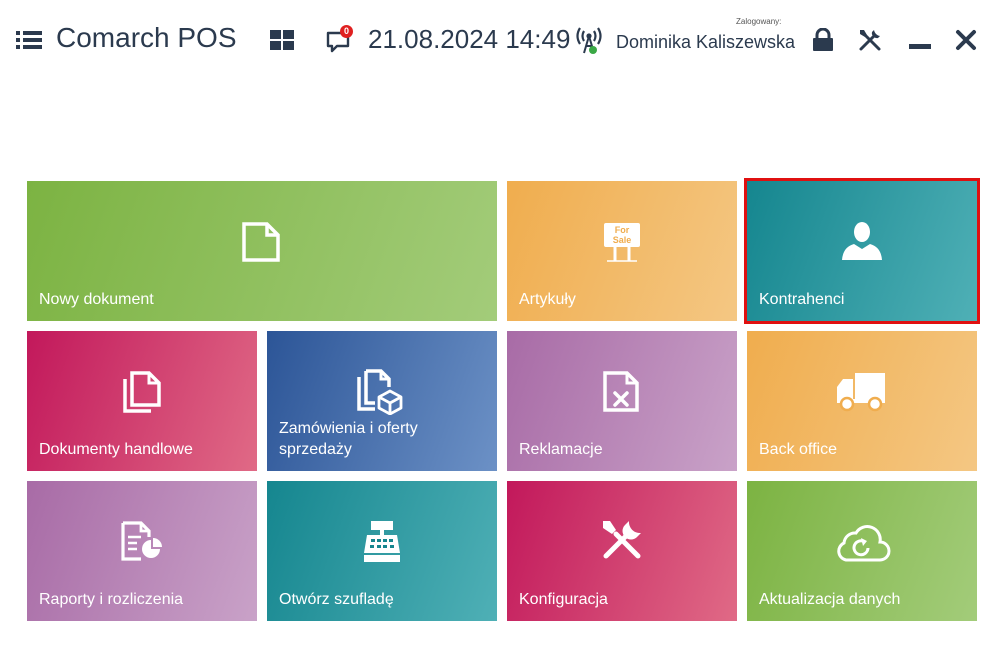 This screenshot has height=657, width=982. I want to click on for-sale-icon: For Sale, so click(622, 242).